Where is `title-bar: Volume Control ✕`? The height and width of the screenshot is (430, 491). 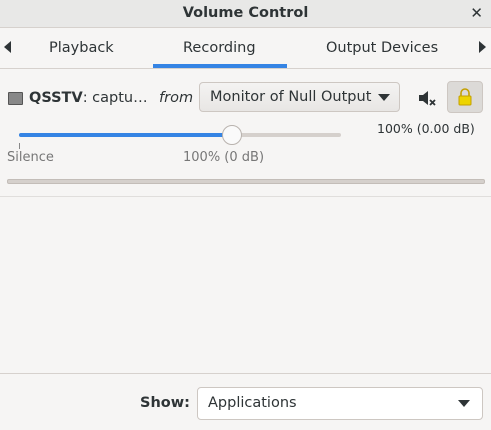 title-bar: Volume Control ✕ is located at coordinates (245, 14).